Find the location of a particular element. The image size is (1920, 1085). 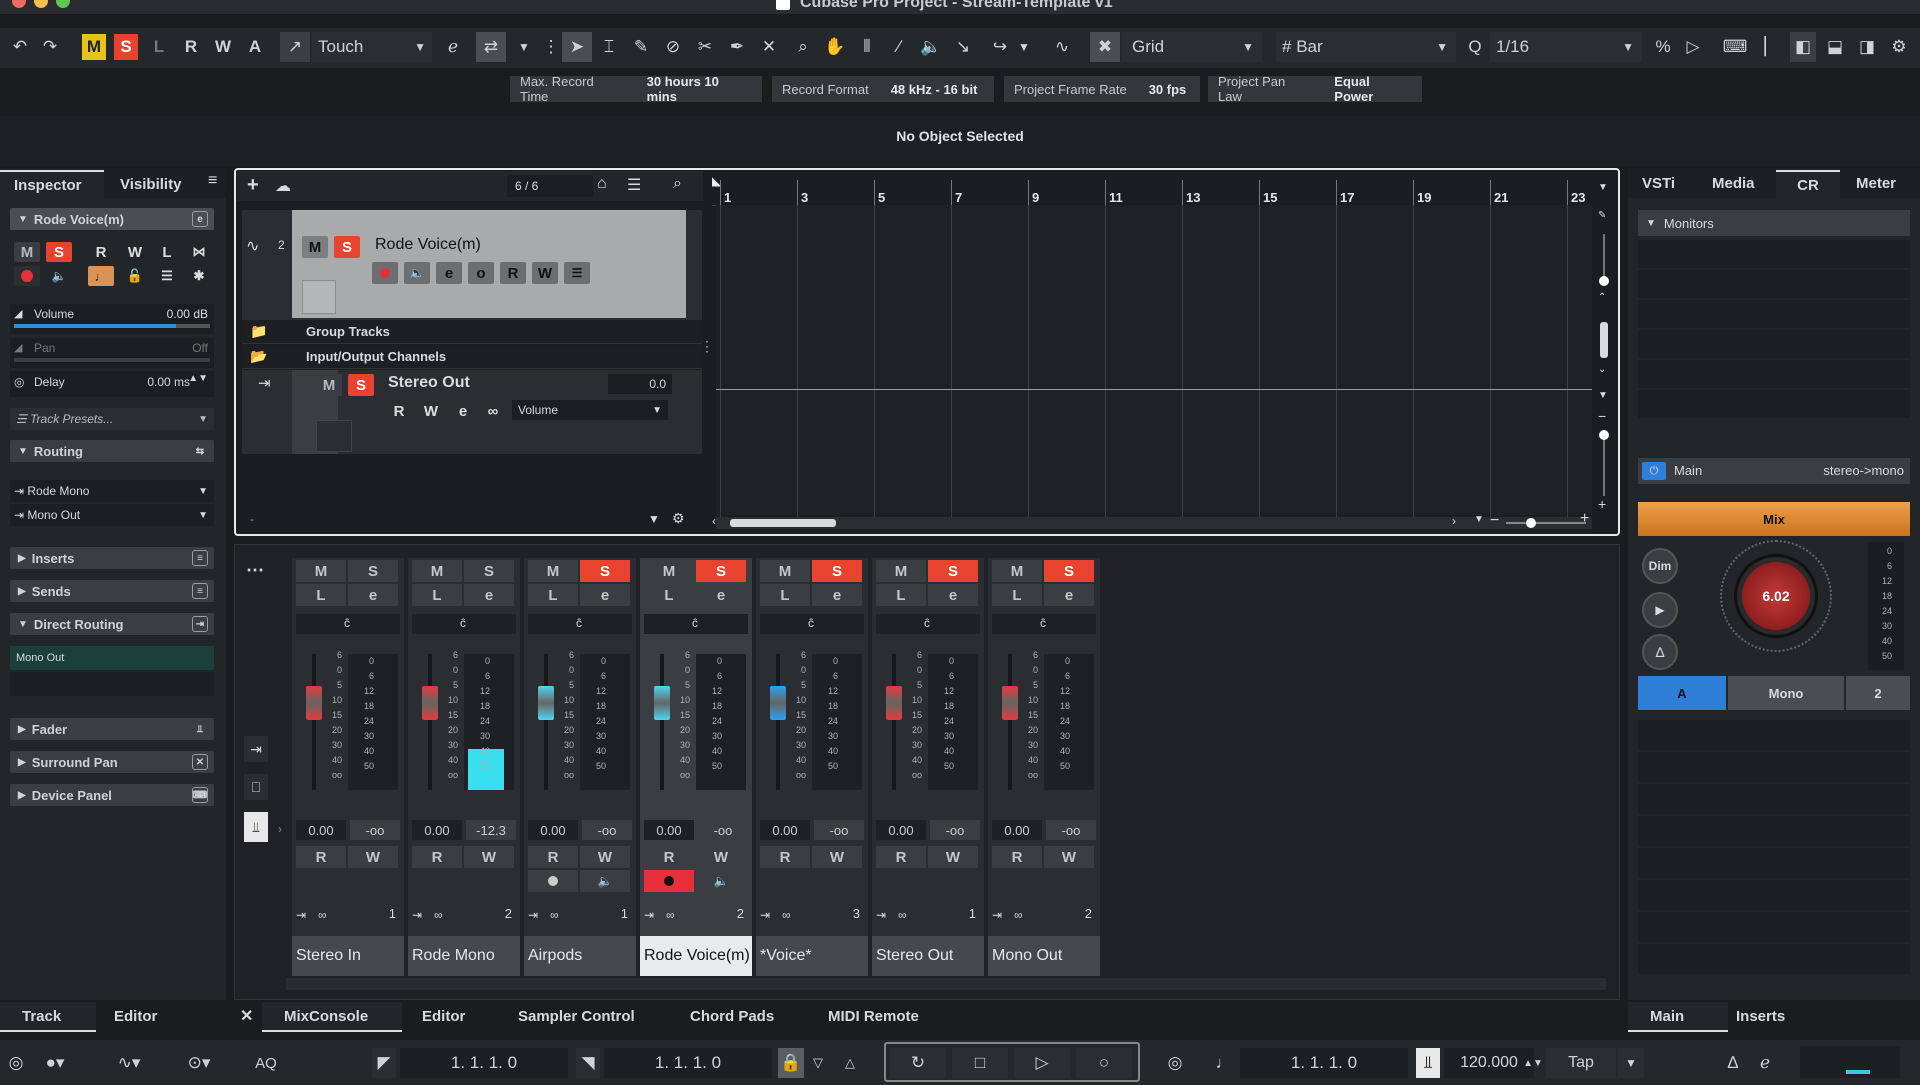

stereo-out-solo-button: S is located at coordinates (361, 385).